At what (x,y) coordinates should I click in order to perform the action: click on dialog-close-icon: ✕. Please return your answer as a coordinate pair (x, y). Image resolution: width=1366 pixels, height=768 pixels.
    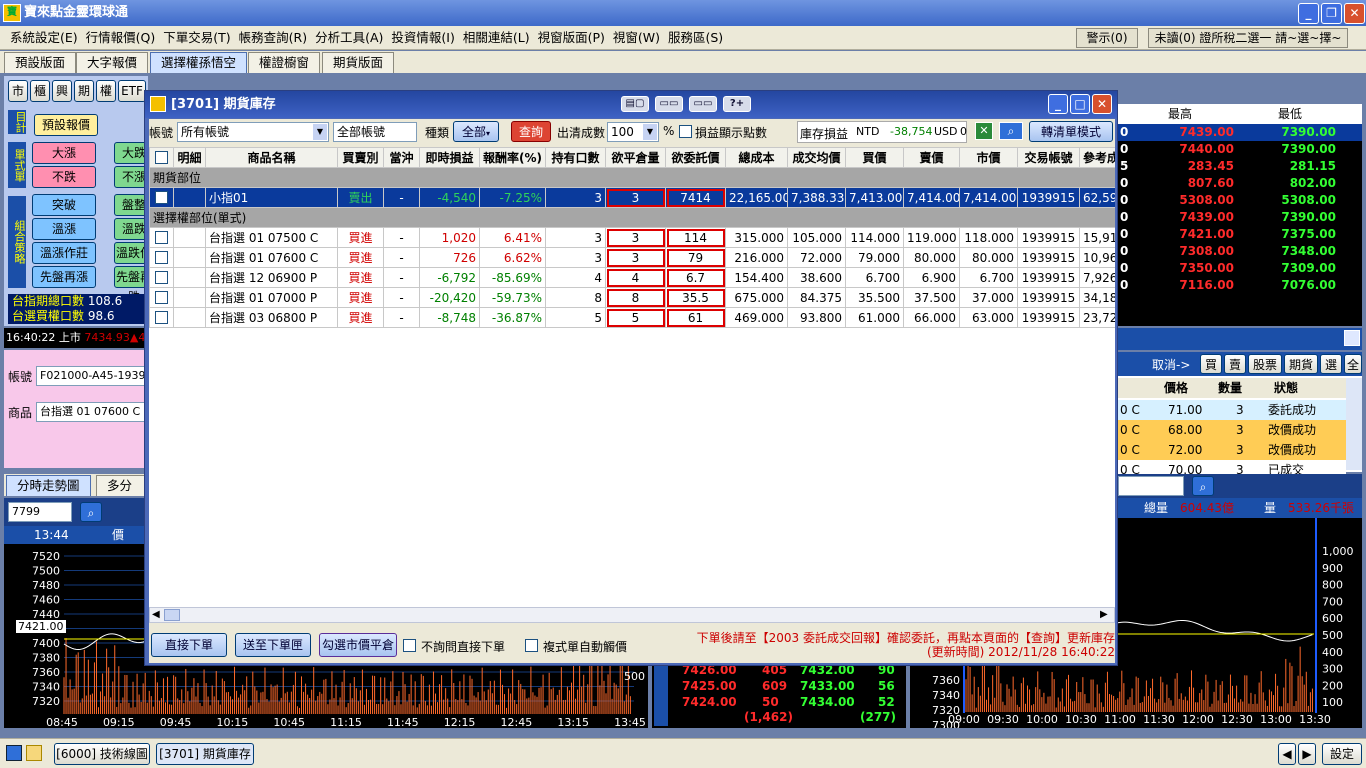
    Looking at the image, I should click on (1102, 104).